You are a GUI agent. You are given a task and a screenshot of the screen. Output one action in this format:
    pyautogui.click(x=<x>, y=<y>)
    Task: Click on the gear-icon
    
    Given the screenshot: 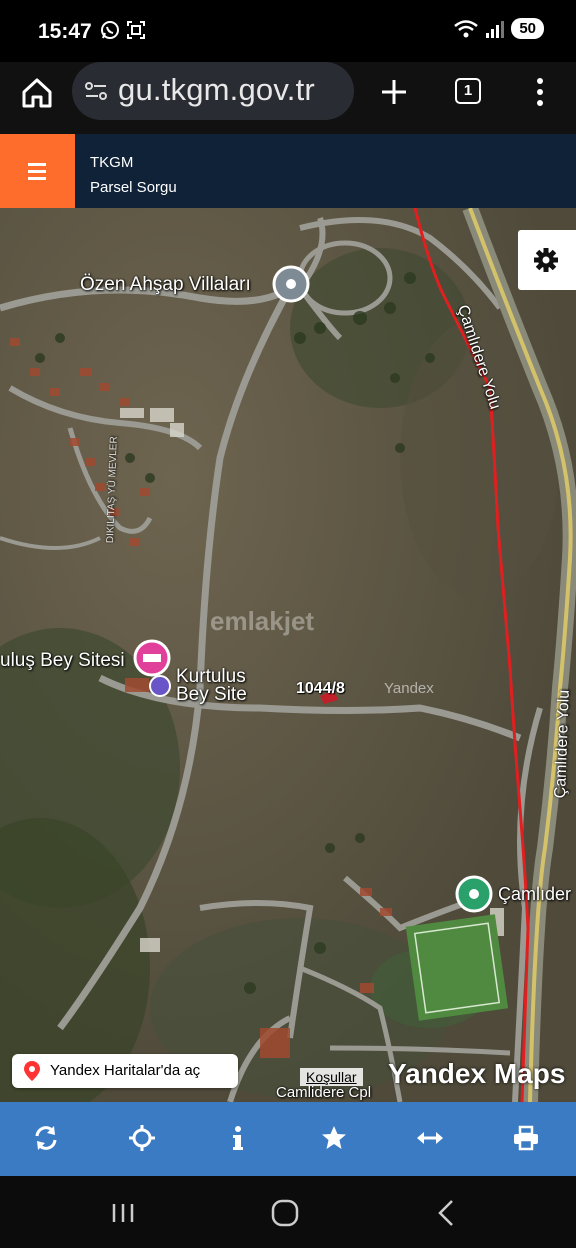 What is the action you would take?
    pyautogui.click(x=546, y=260)
    